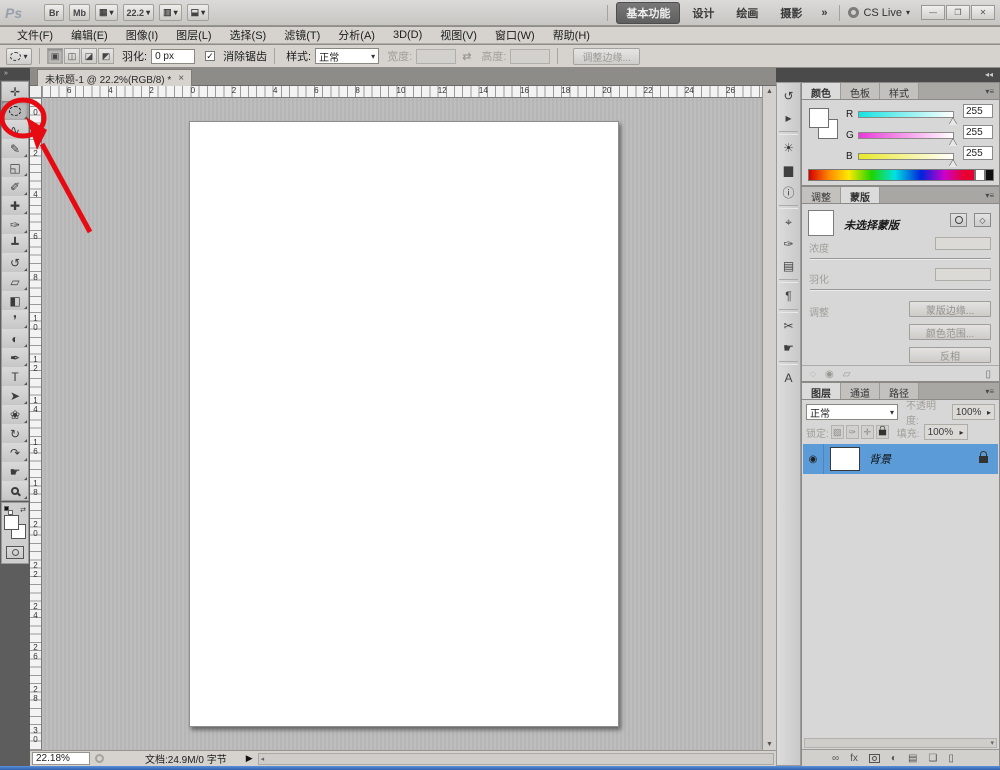 This screenshot has width=1000, height=770. Describe the element at coordinates (978, 111) in the screenshot. I see `red-value-input: 255` at that location.